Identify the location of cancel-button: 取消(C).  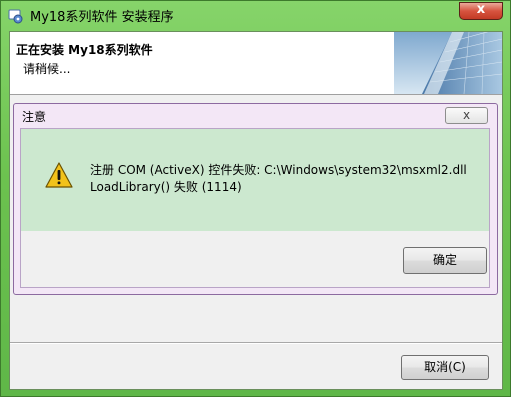
(445, 367).